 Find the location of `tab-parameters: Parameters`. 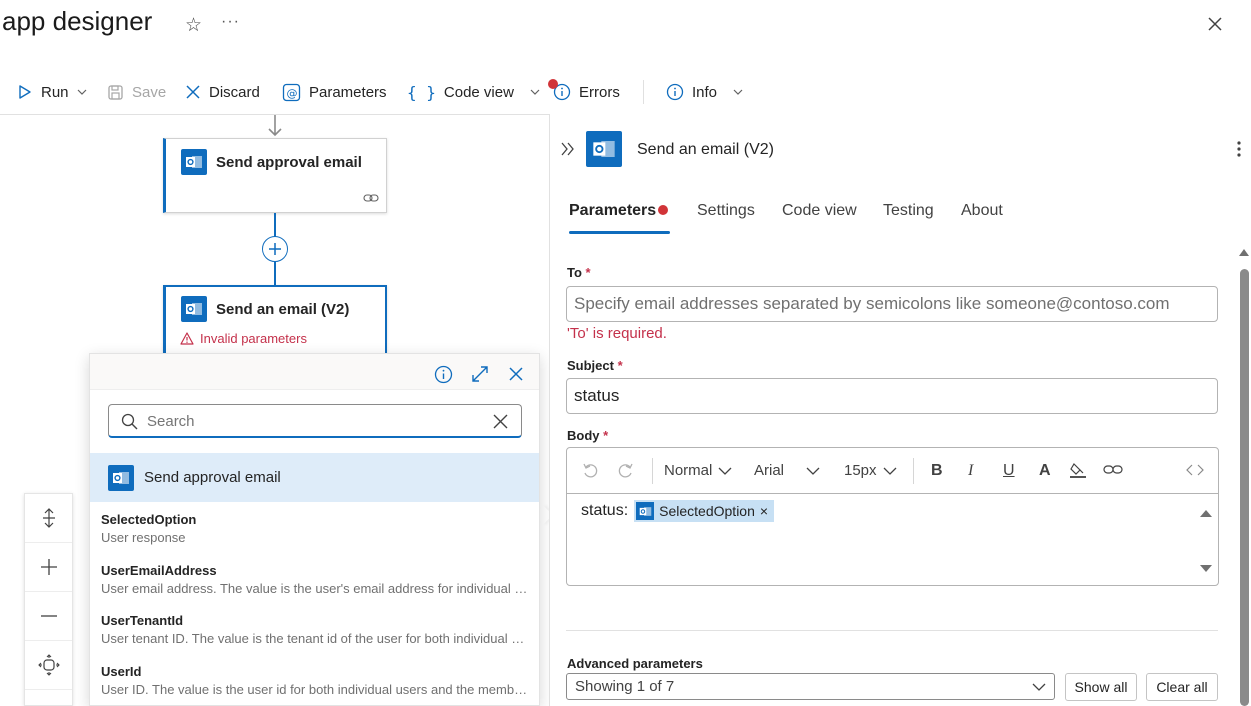

tab-parameters: Parameters is located at coordinates (612, 211).